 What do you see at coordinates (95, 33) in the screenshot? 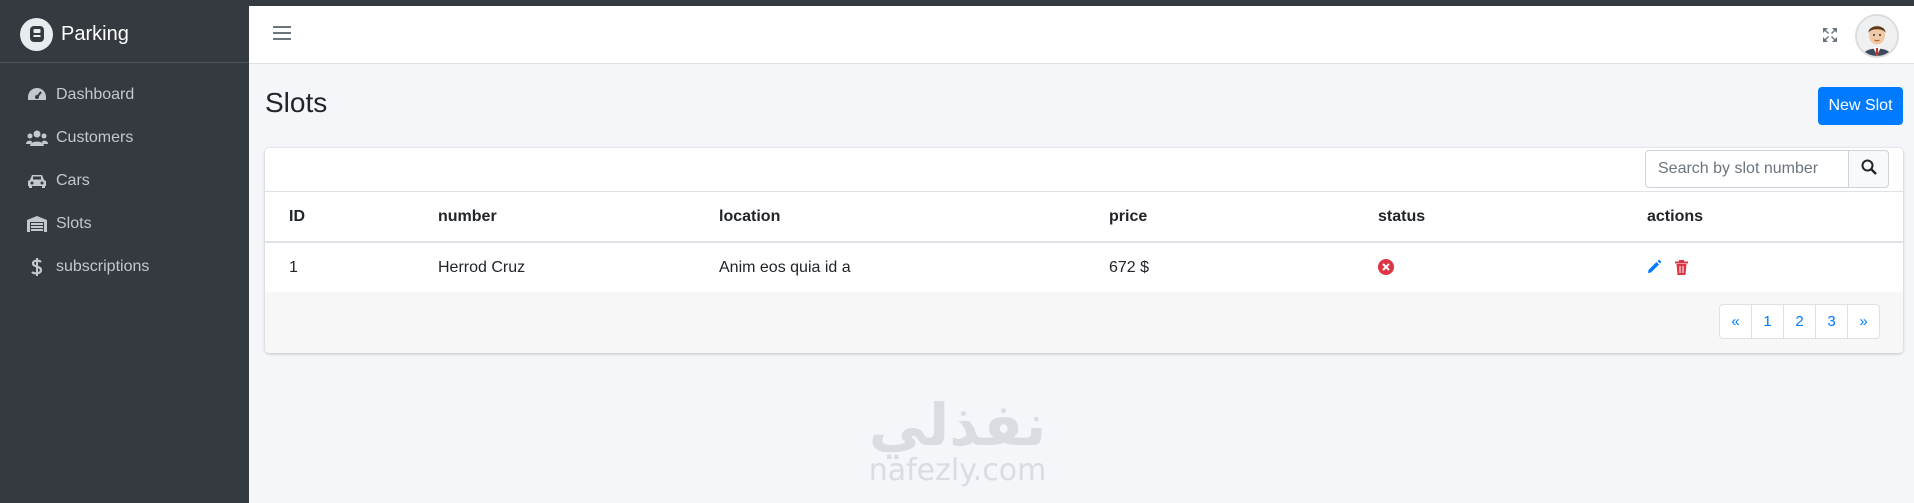
I see `brand-name: Parking` at bounding box center [95, 33].